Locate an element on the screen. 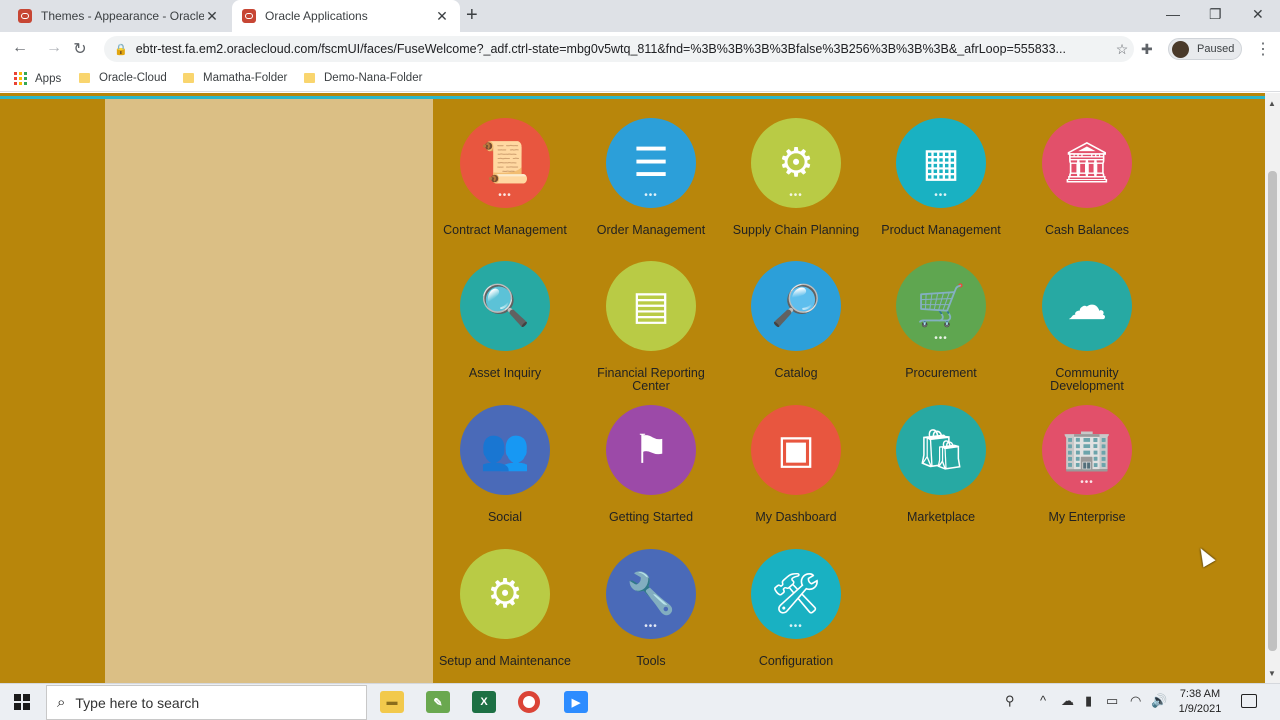  springboard-tile: 🛍 Marketplace is located at coordinates (941, 464).